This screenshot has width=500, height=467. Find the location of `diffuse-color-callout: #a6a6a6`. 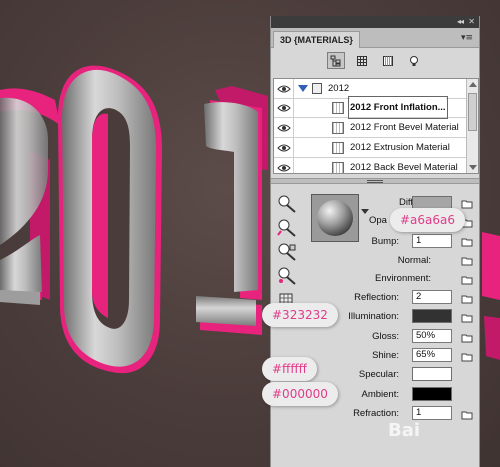

diffuse-color-callout: #a6a6a6 is located at coordinates (428, 220).